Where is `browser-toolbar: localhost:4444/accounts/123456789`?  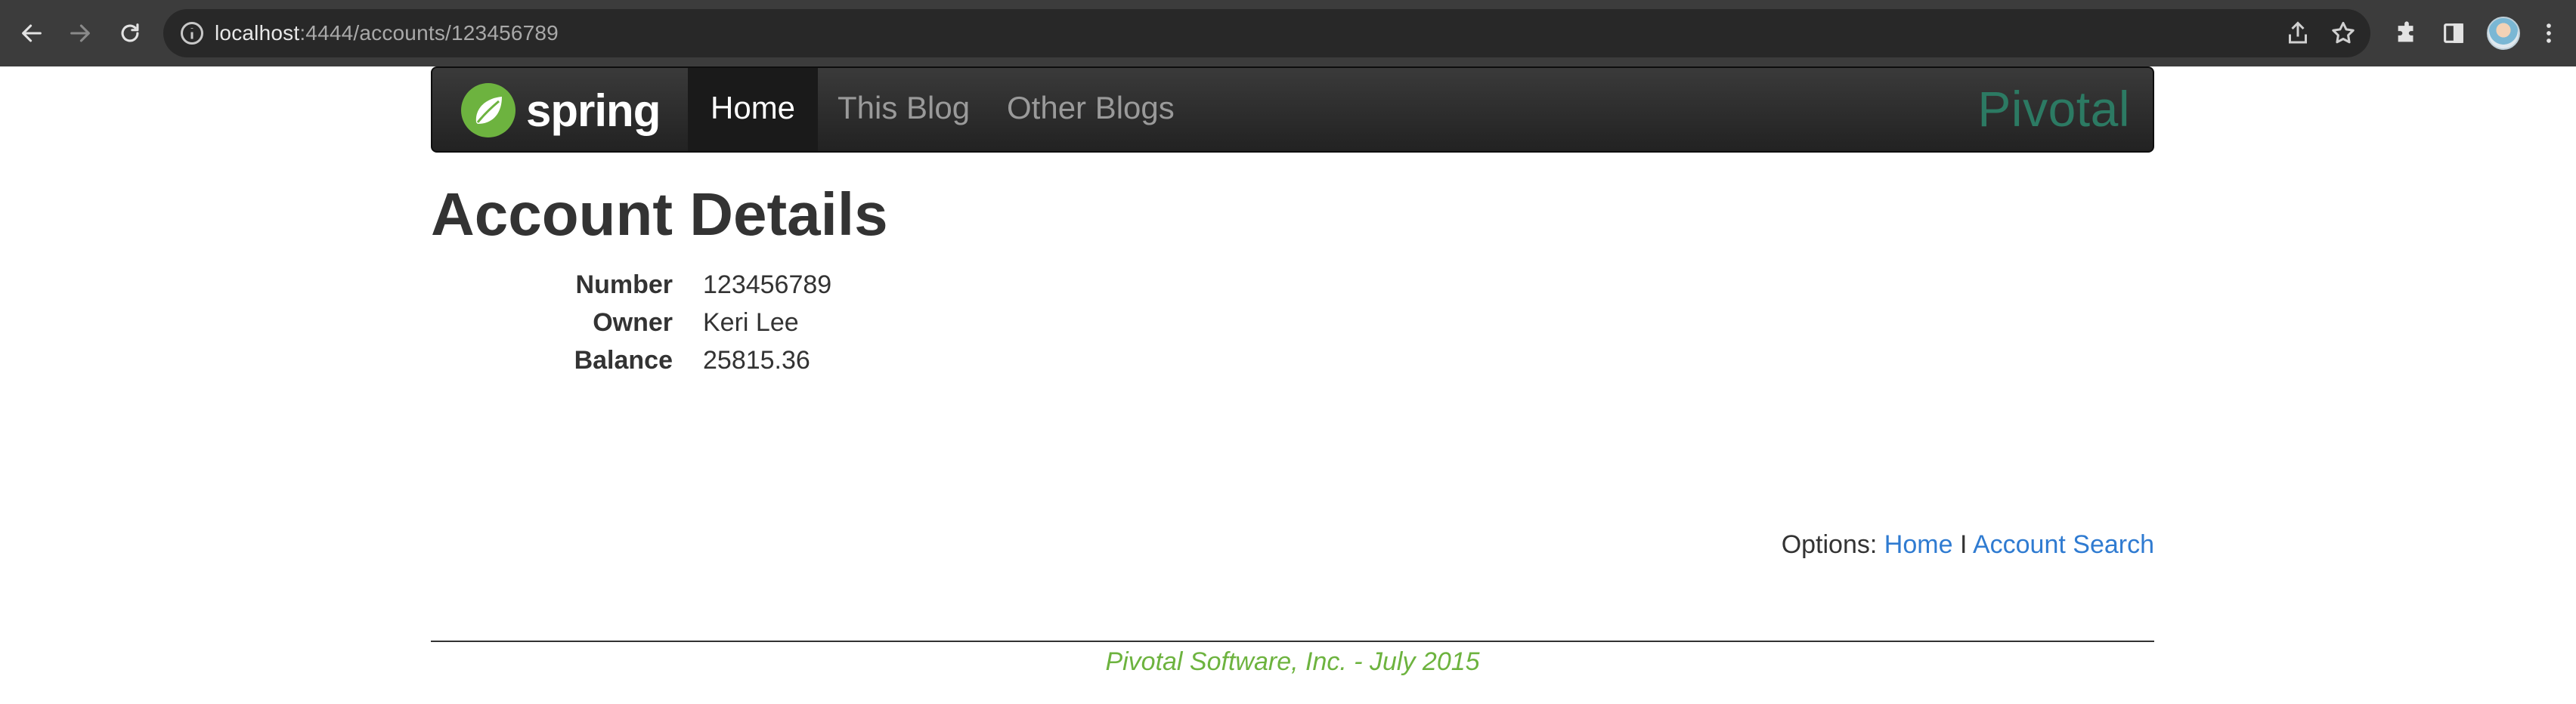
browser-toolbar: localhost:4444/accounts/123456789 is located at coordinates (1288, 33).